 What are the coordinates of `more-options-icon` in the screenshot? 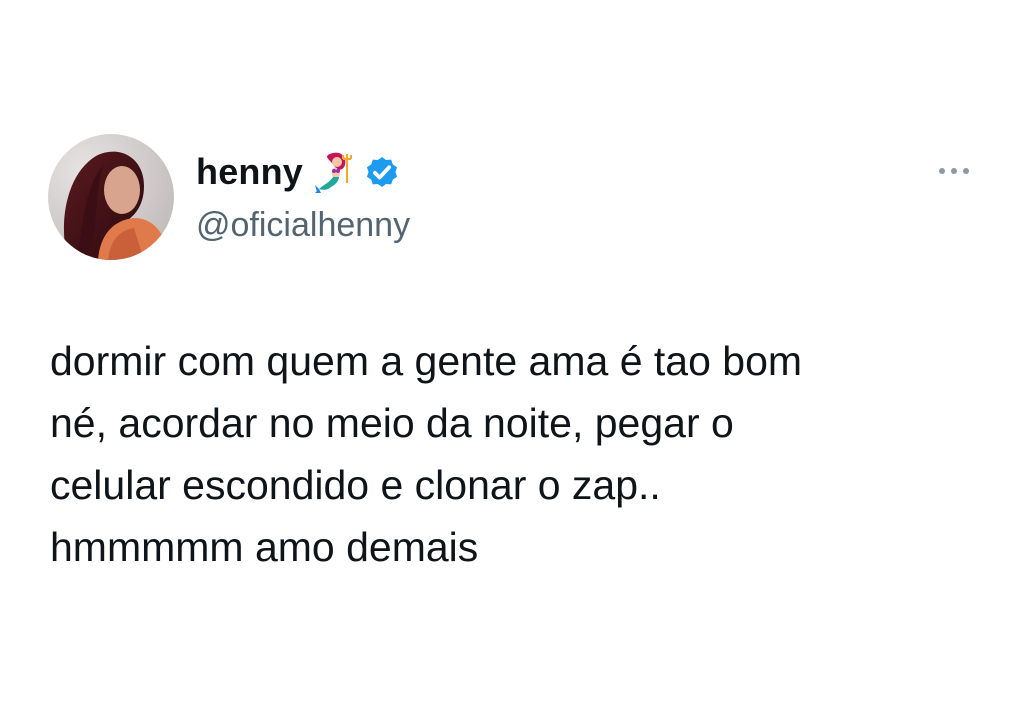 It's located at (954, 172).